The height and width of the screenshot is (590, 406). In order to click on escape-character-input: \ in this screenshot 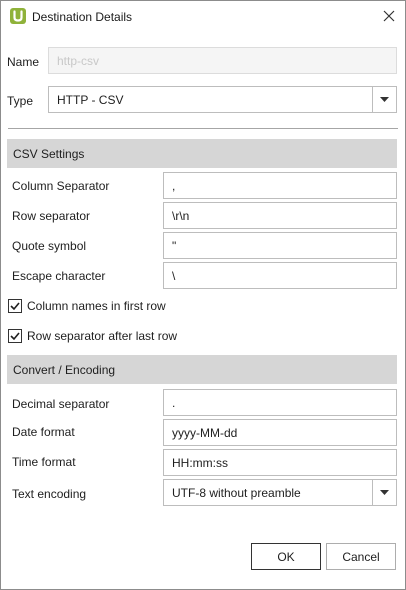, I will do `click(280, 275)`.